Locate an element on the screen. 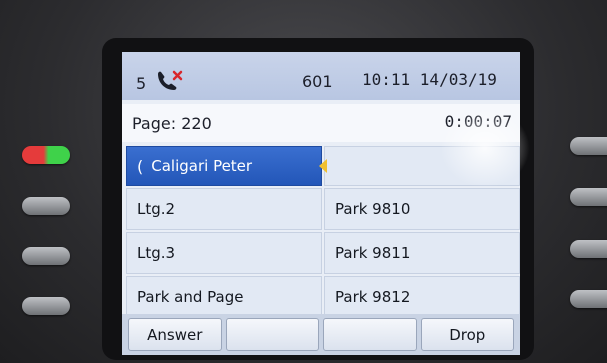  line-key-ltg2: Ltg.2 is located at coordinates (224, 209).